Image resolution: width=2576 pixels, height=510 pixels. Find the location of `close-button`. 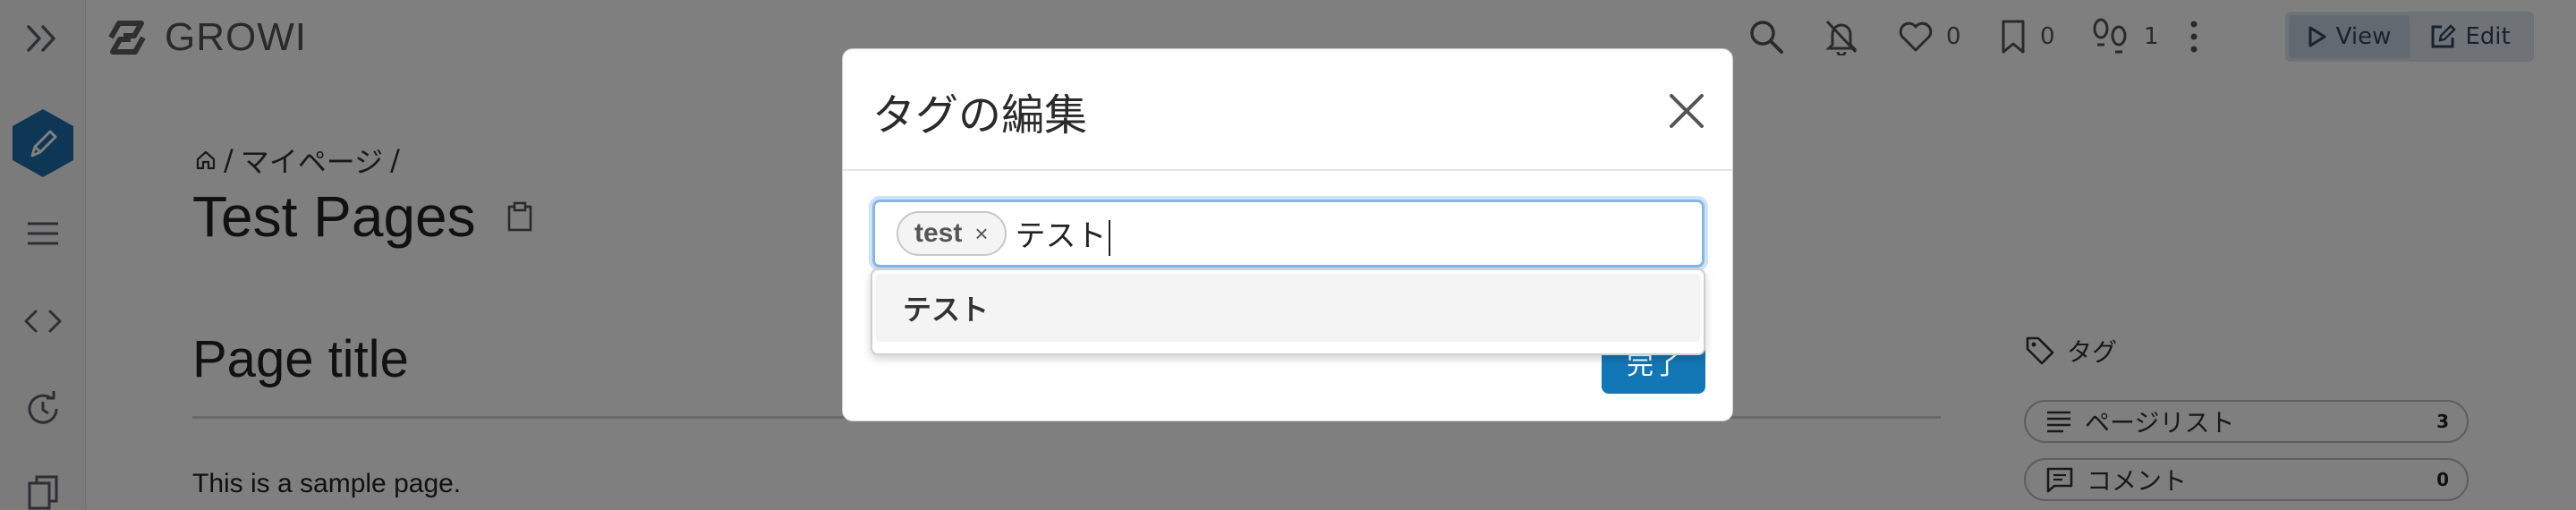

close-button is located at coordinates (1686, 111).